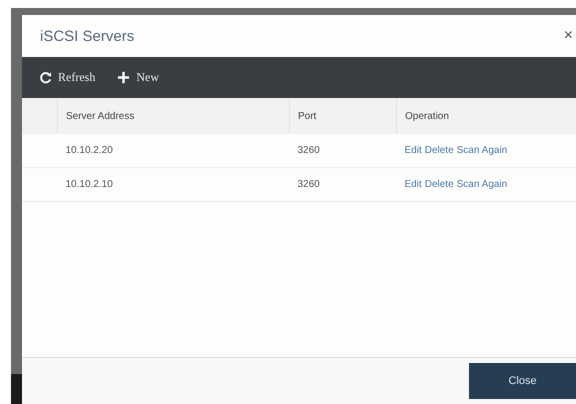 The height and width of the screenshot is (404, 576). What do you see at coordinates (138, 77) in the screenshot?
I see `add-button: New` at bounding box center [138, 77].